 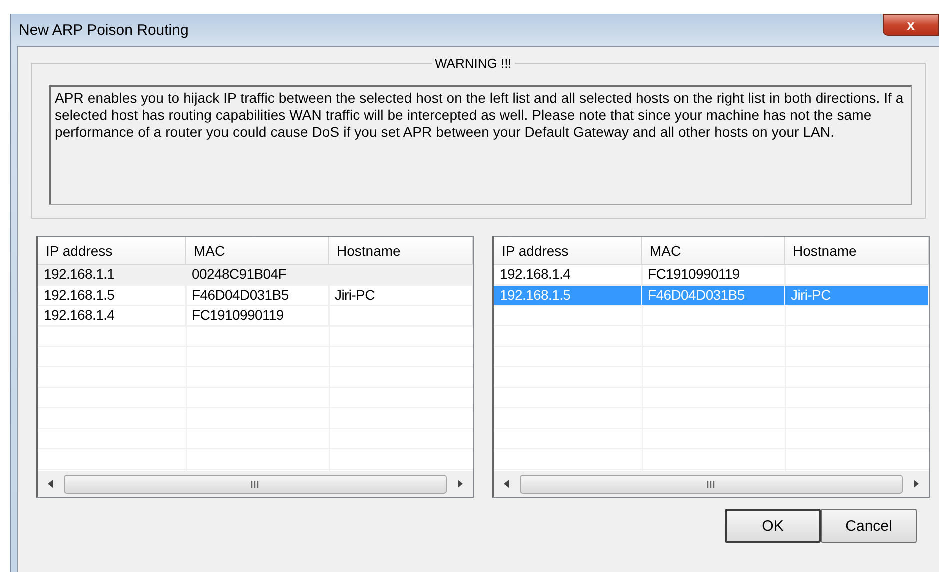 I want to click on table-row: 192.168.1.1 00248C91B04F, so click(x=255, y=275).